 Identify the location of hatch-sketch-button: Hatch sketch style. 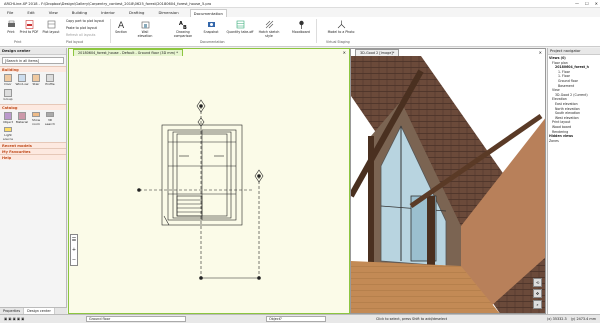
(269, 28).